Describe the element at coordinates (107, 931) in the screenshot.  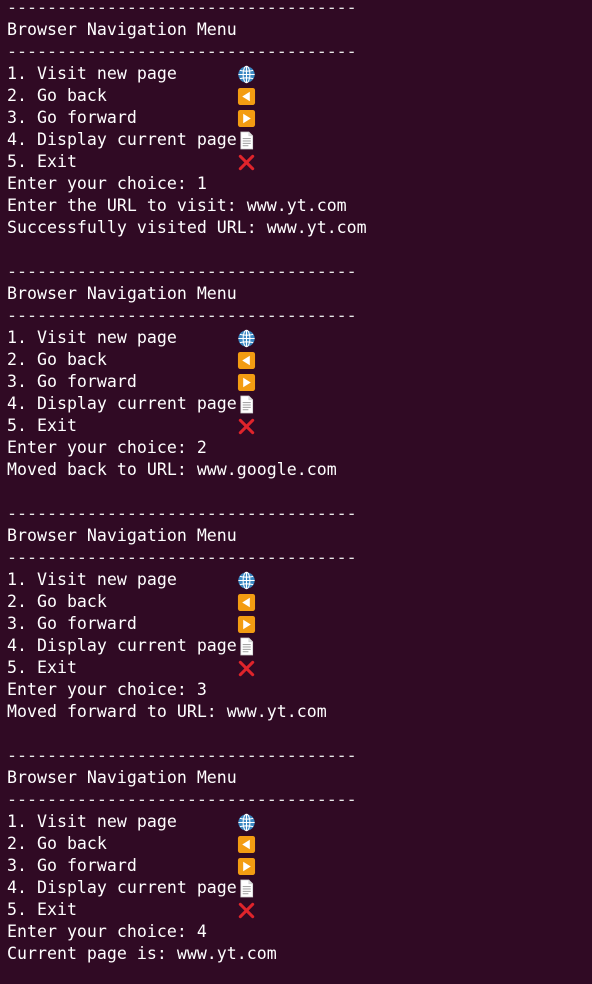
I see `choice-prompt: Enter your choice: 4` at that location.